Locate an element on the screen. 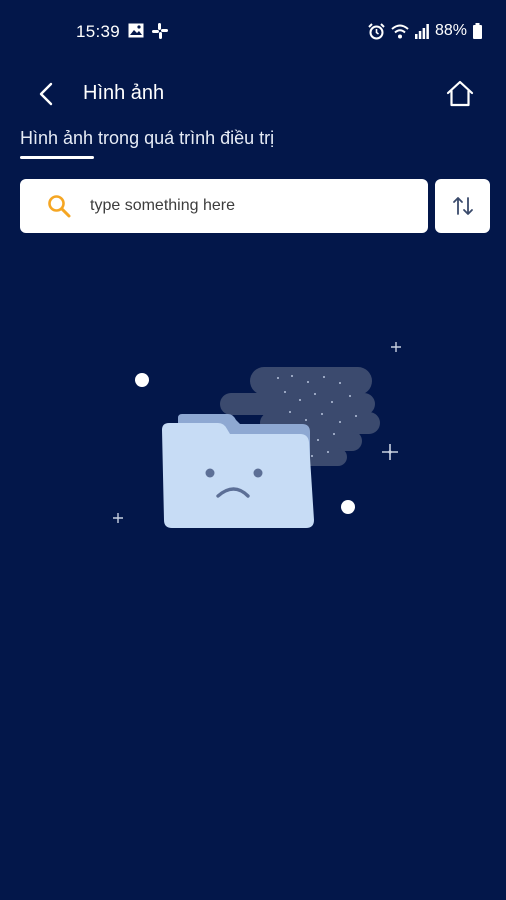 The height and width of the screenshot is (900, 506). home-icon is located at coordinates (460, 93).